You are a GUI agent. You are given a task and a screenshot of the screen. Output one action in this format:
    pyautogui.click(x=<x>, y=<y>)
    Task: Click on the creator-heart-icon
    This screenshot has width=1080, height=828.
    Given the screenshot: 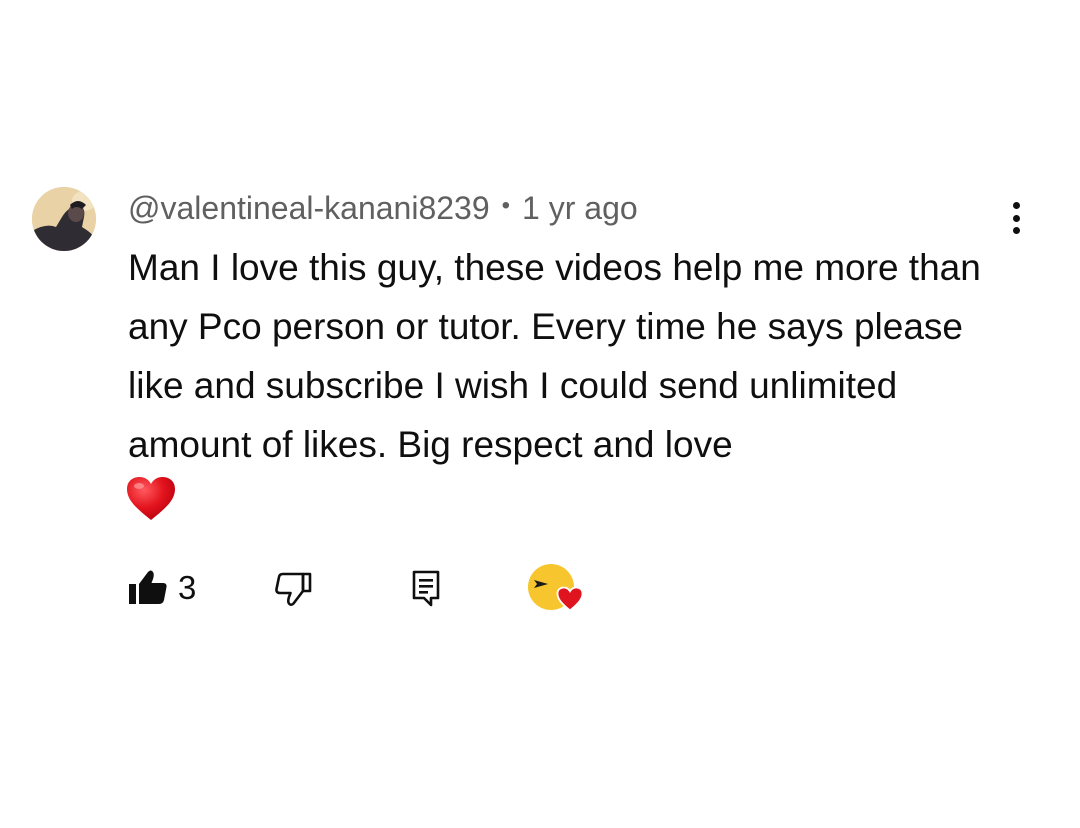 What is the action you would take?
    pyautogui.click(x=570, y=599)
    